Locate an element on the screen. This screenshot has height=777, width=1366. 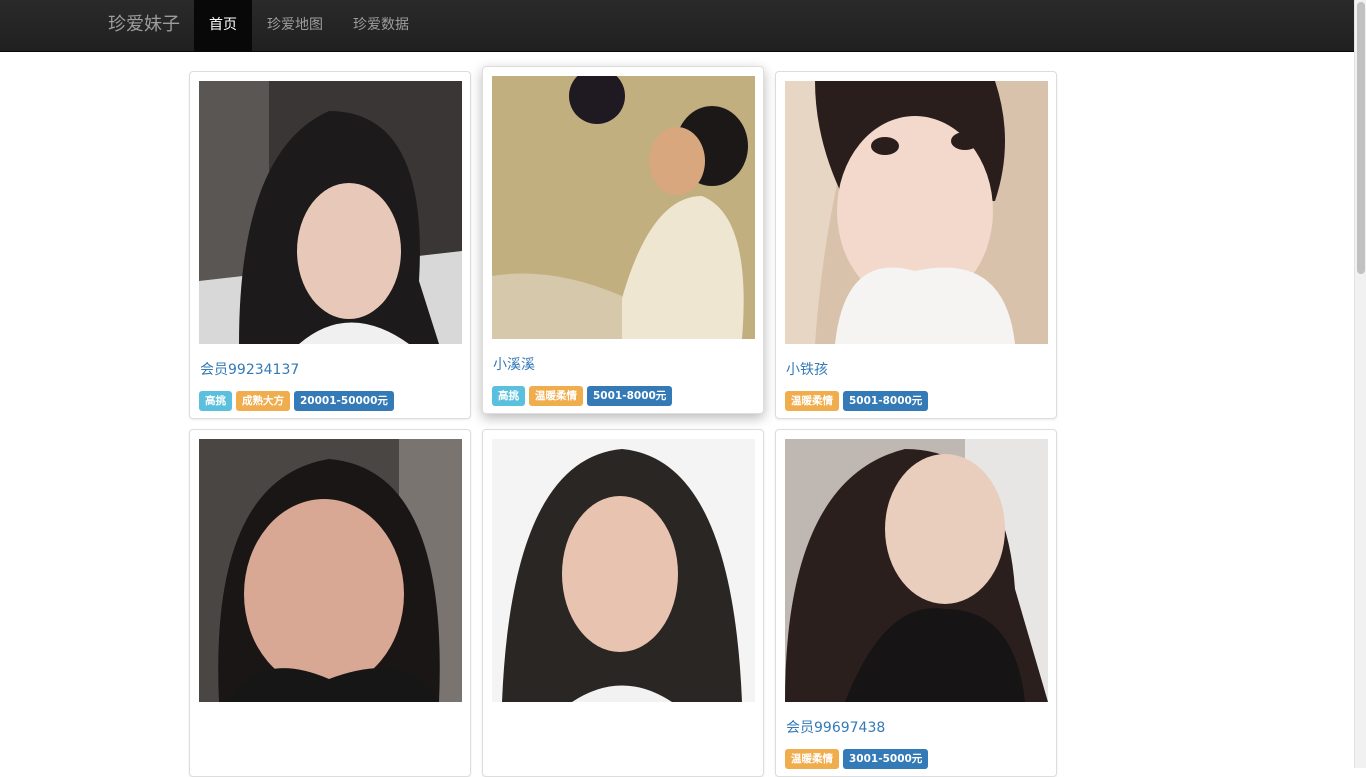
tag-list: 温暖柔情 3001-5000元 is located at coordinates (858, 759).